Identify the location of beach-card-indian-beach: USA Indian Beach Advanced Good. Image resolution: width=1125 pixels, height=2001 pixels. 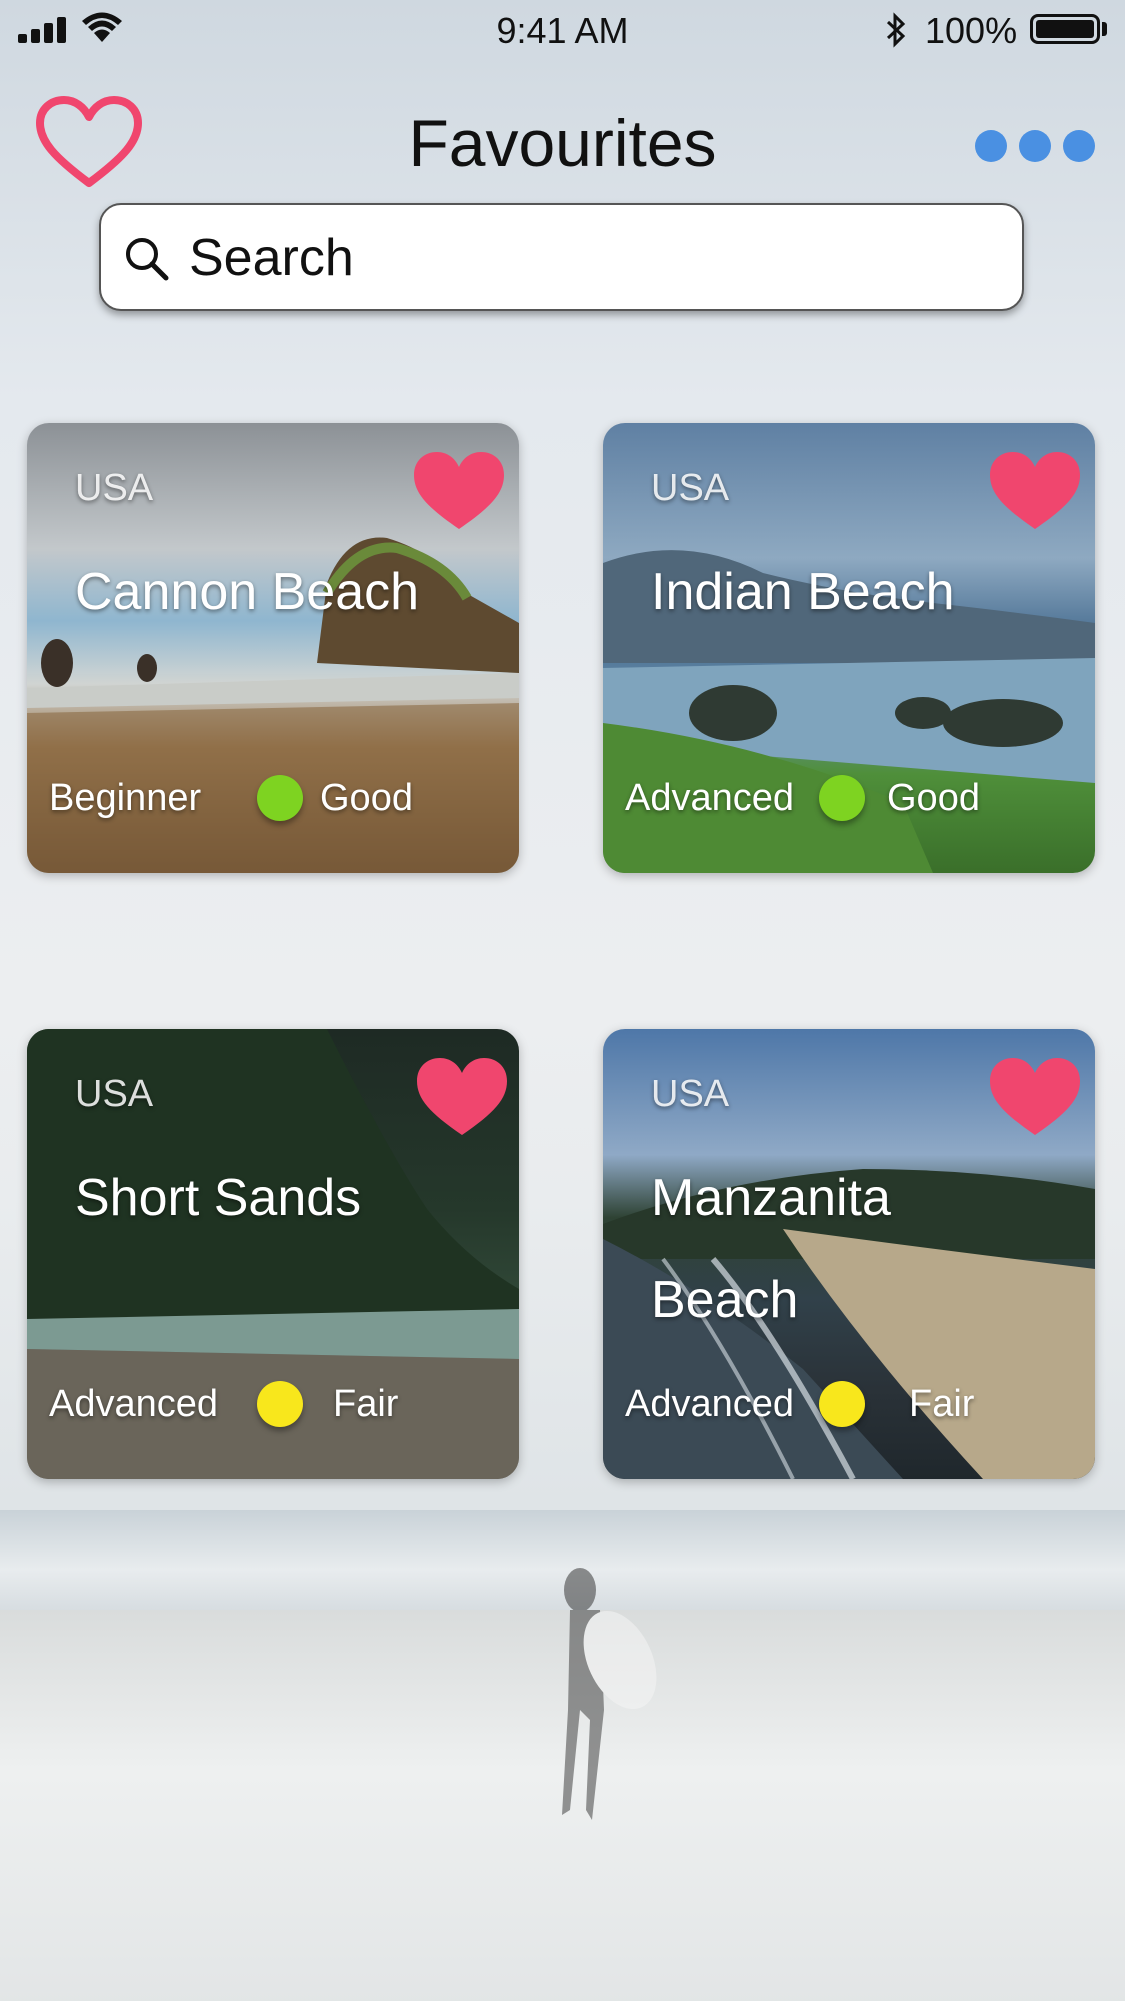
(849, 648).